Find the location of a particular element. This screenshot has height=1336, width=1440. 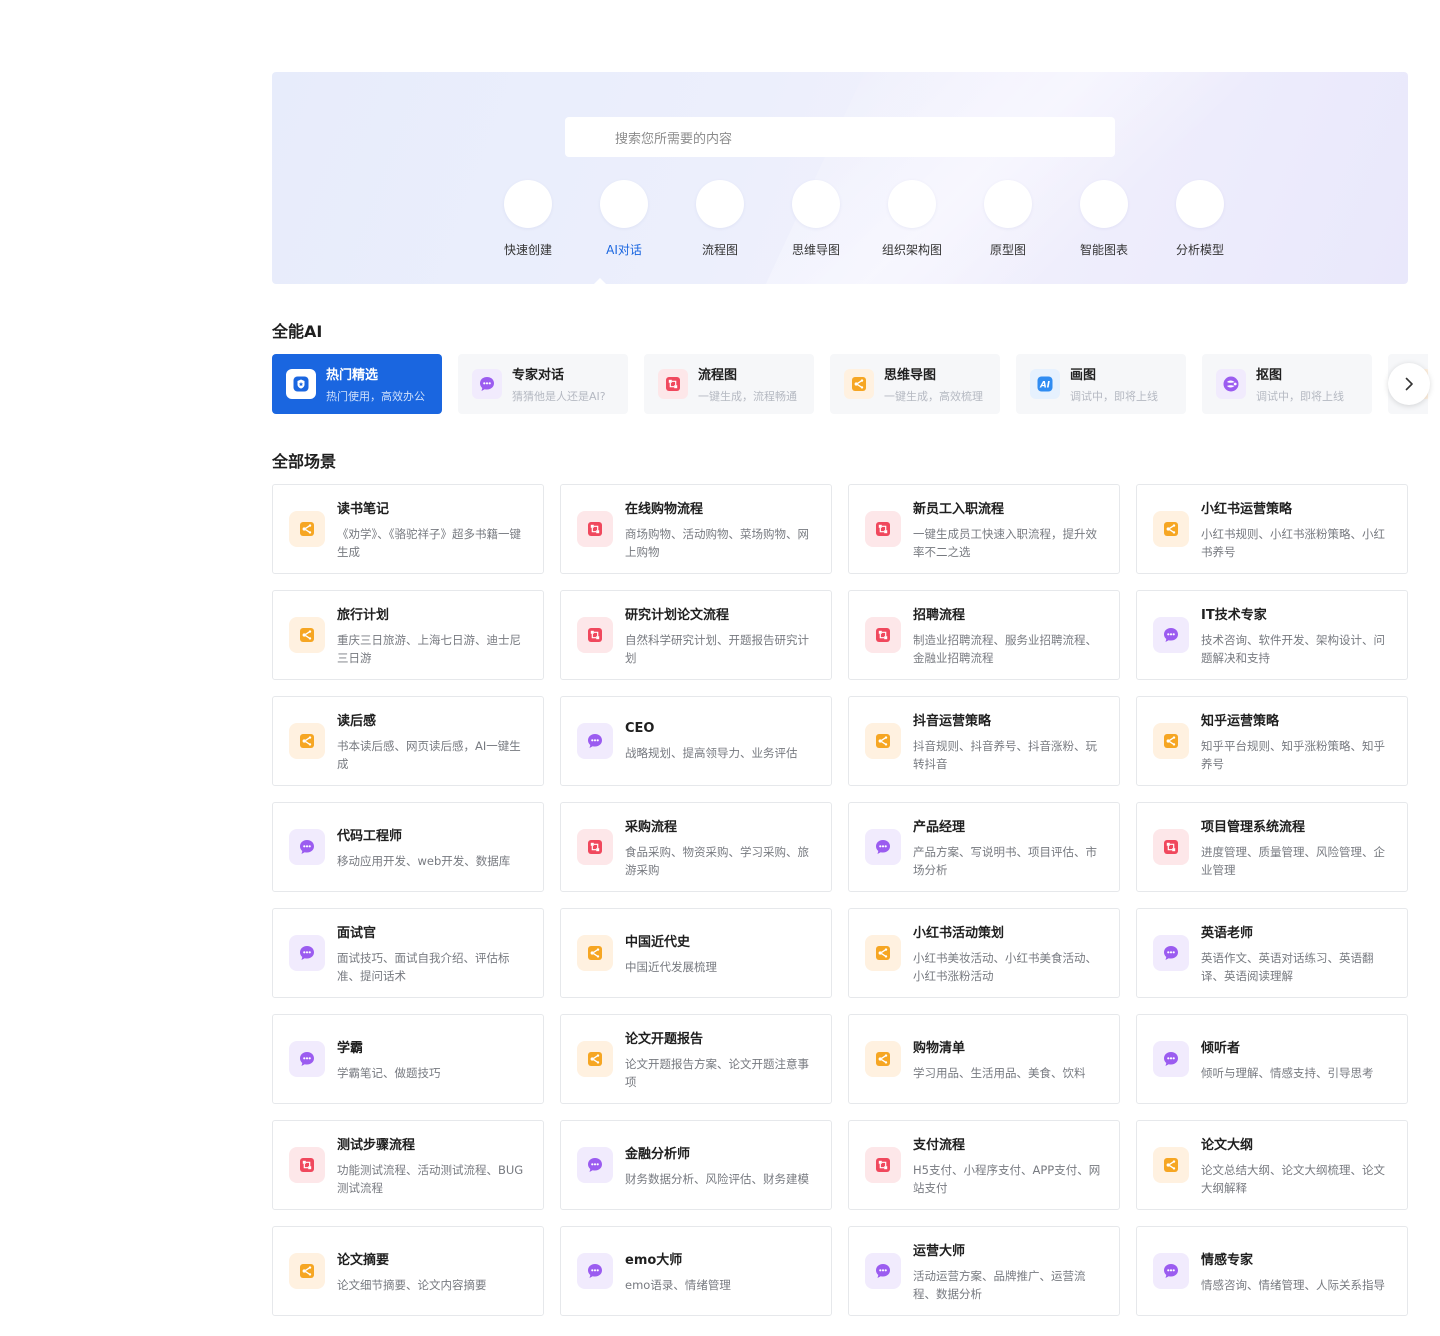

tool-label: AI对话 is located at coordinates (624, 250).